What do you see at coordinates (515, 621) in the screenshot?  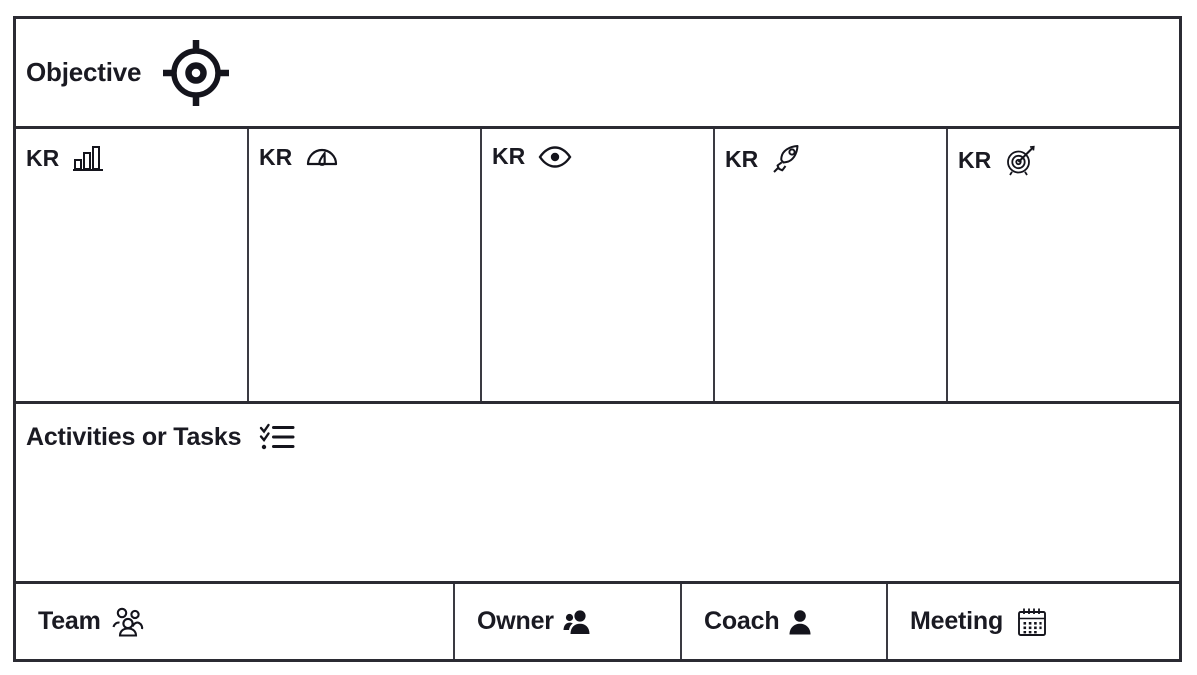 I see `owner-label: Owner` at bounding box center [515, 621].